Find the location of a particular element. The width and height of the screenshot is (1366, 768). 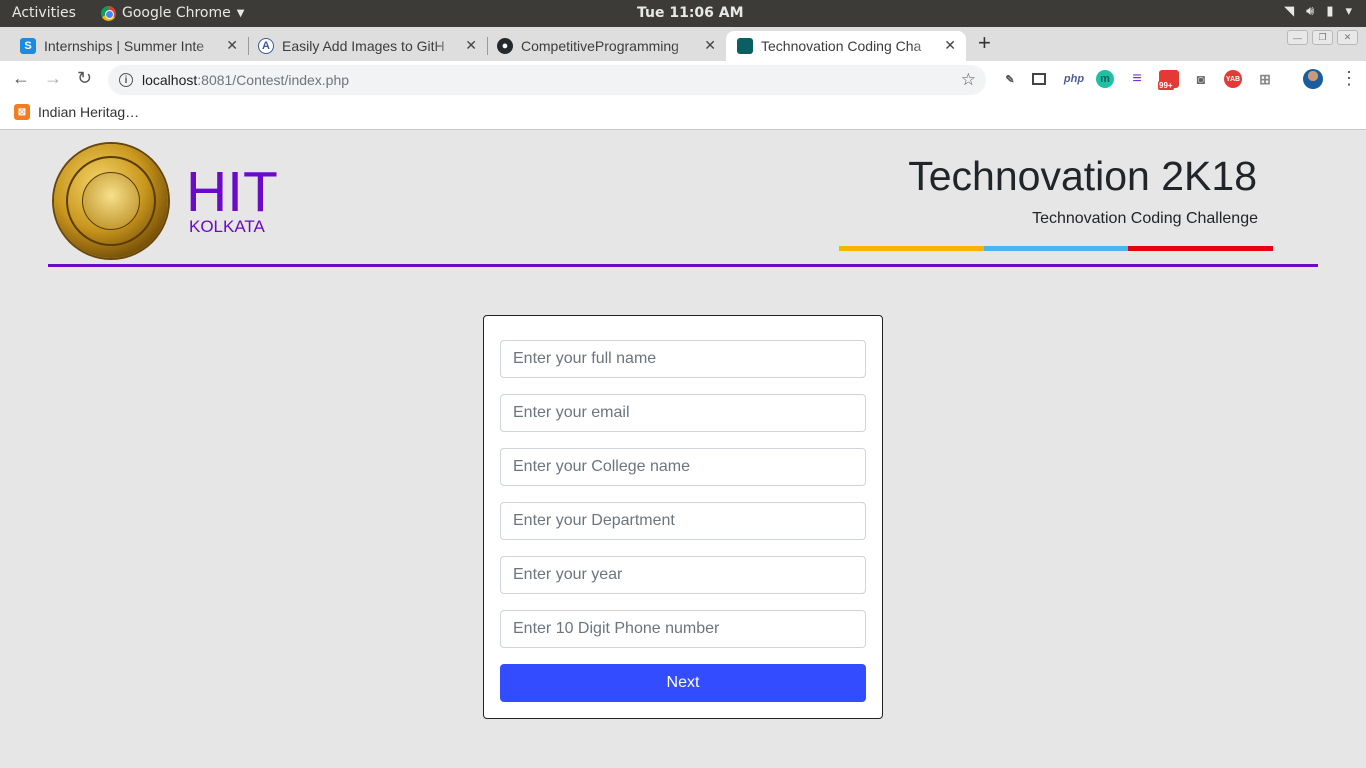

internshala-icon: S is located at coordinates (28, 46).